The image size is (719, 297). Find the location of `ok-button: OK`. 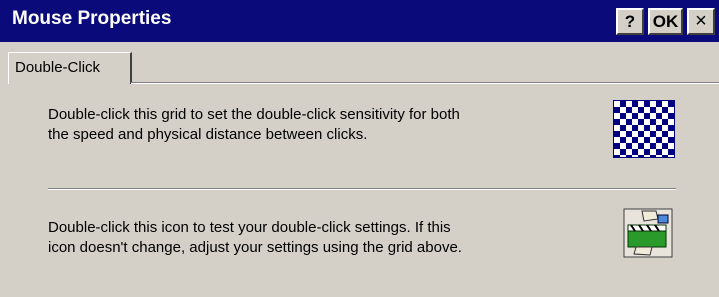

ok-button: OK is located at coordinates (665, 21).